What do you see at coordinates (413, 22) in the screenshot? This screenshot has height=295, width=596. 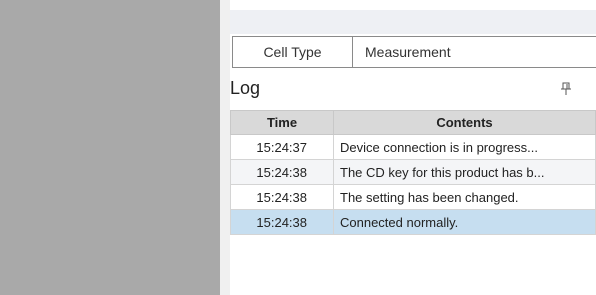 I see `top-strip` at bounding box center [413, 22].